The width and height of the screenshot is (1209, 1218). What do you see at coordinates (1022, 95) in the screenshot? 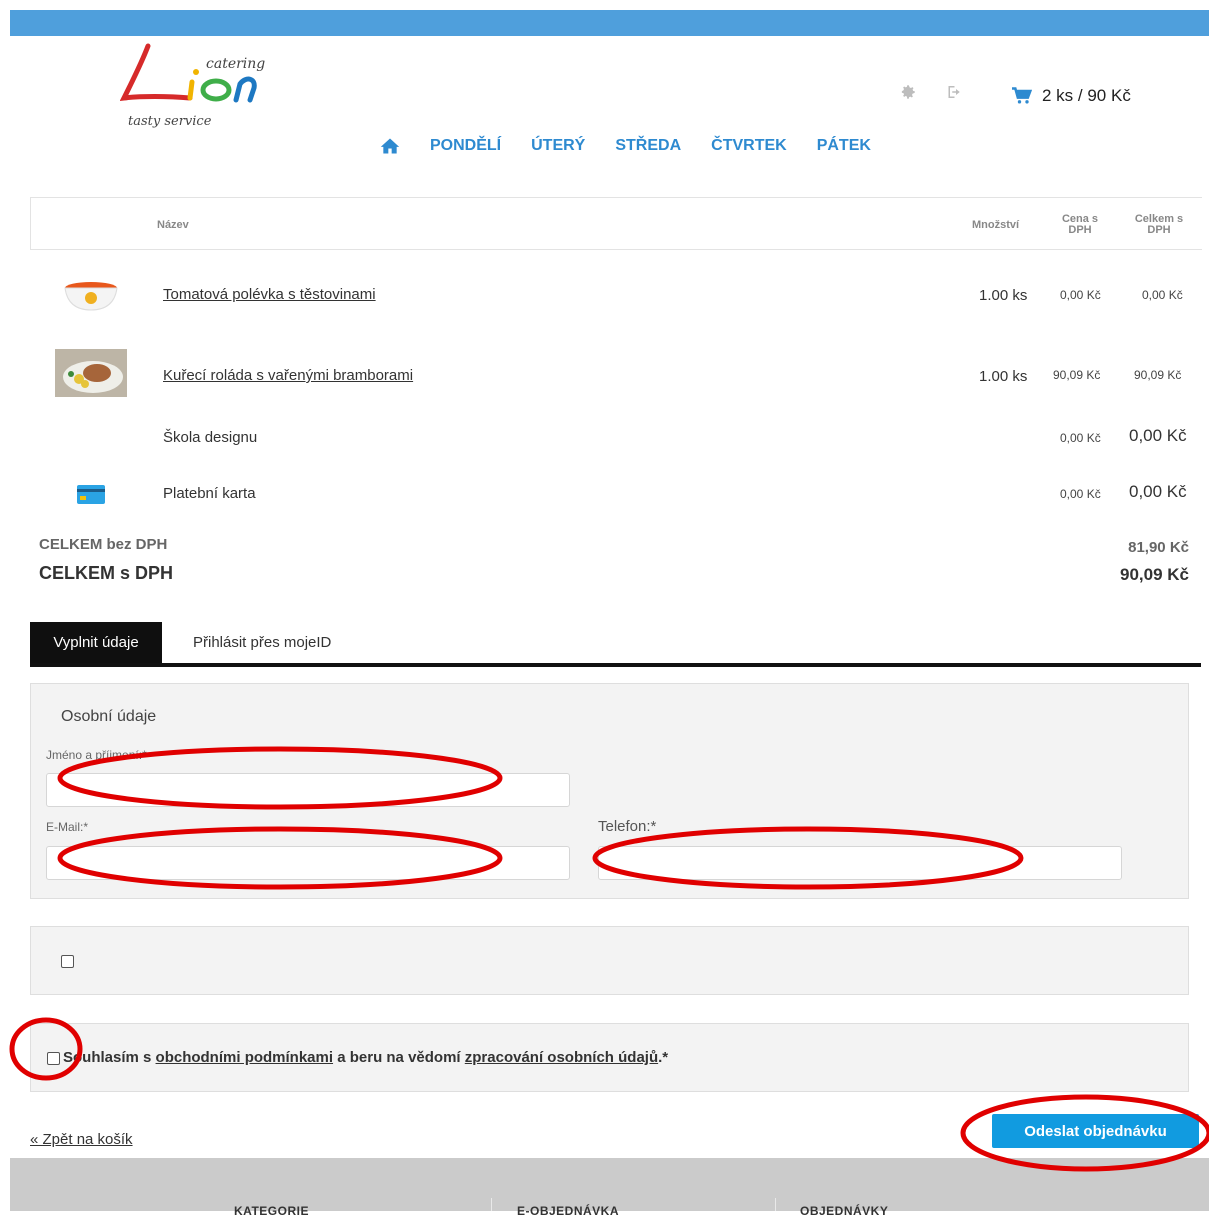
I see `cart-icon` at bounding box center [1022, 95].